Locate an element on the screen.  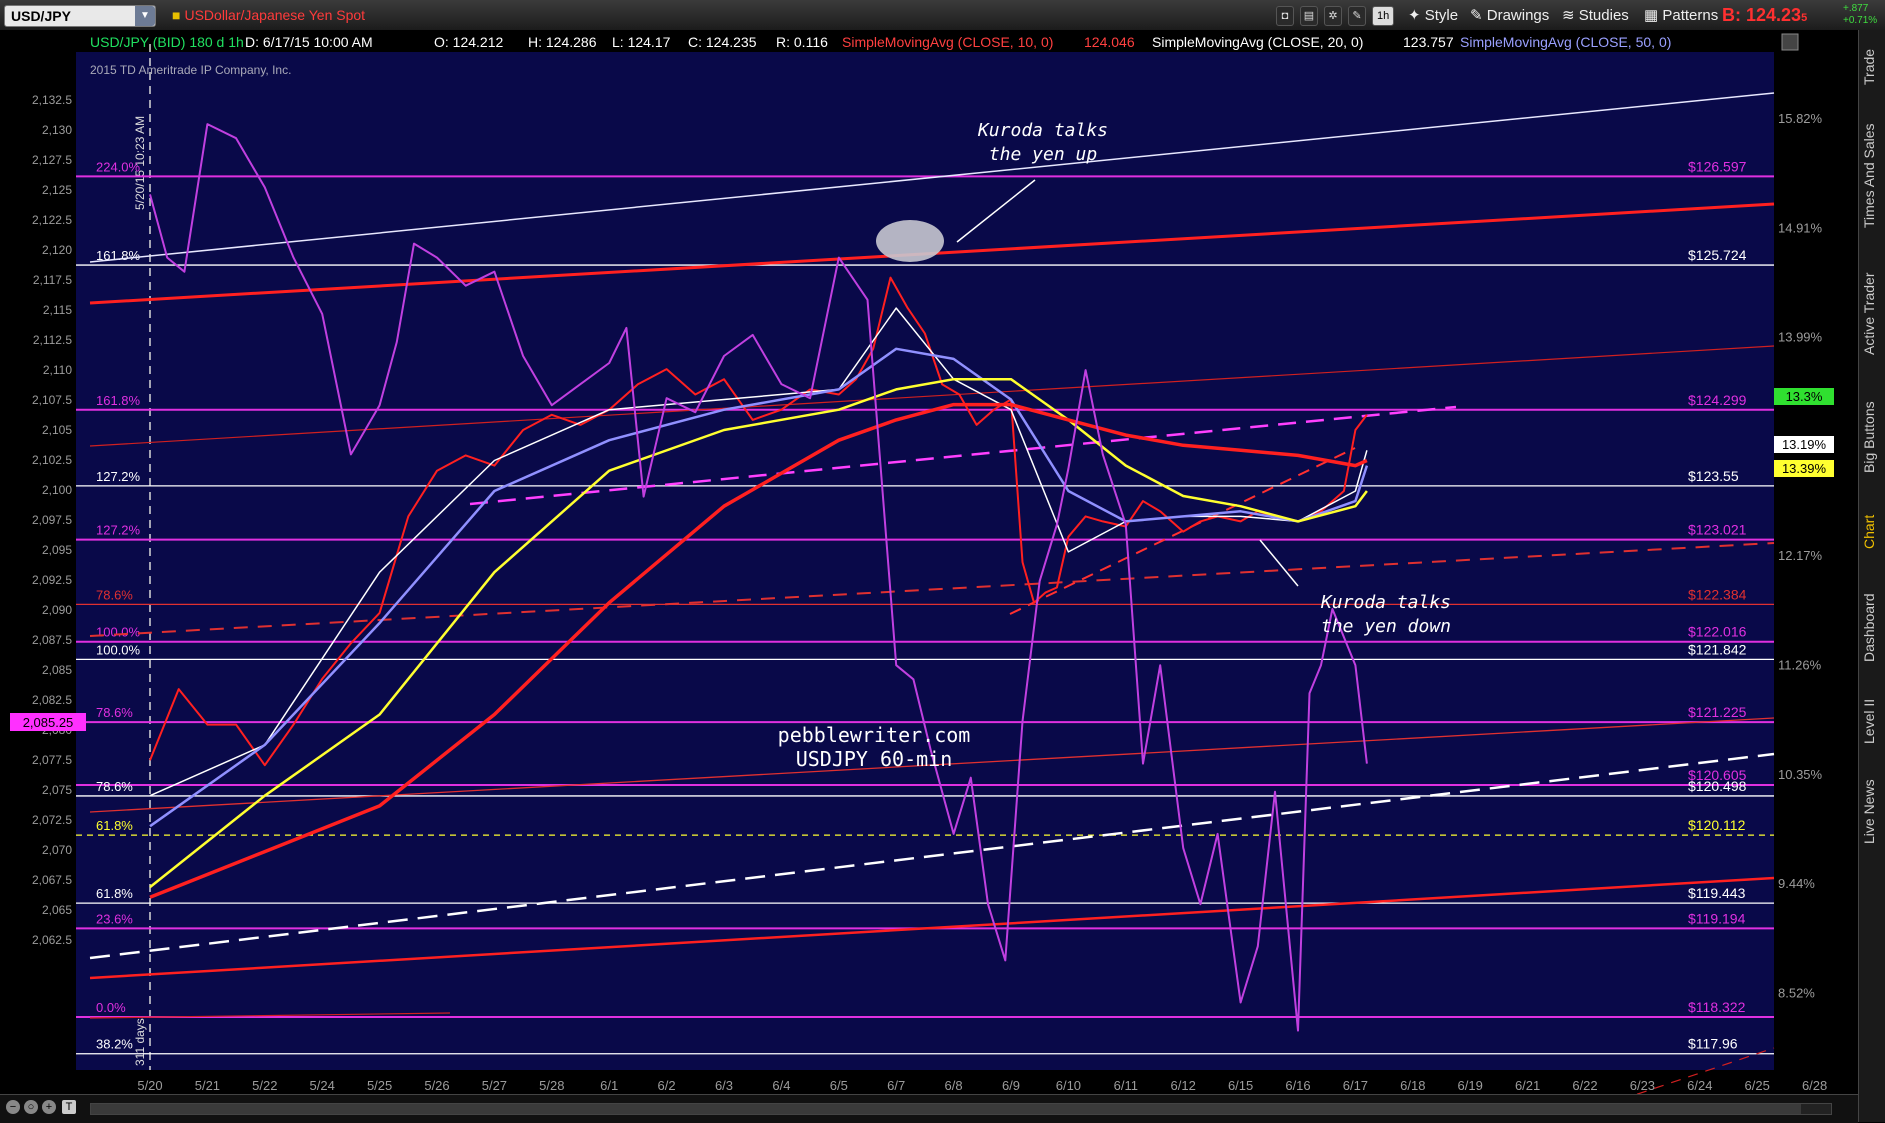
x-axis-label: 6/10 is located at coordinates (1068, 1085).